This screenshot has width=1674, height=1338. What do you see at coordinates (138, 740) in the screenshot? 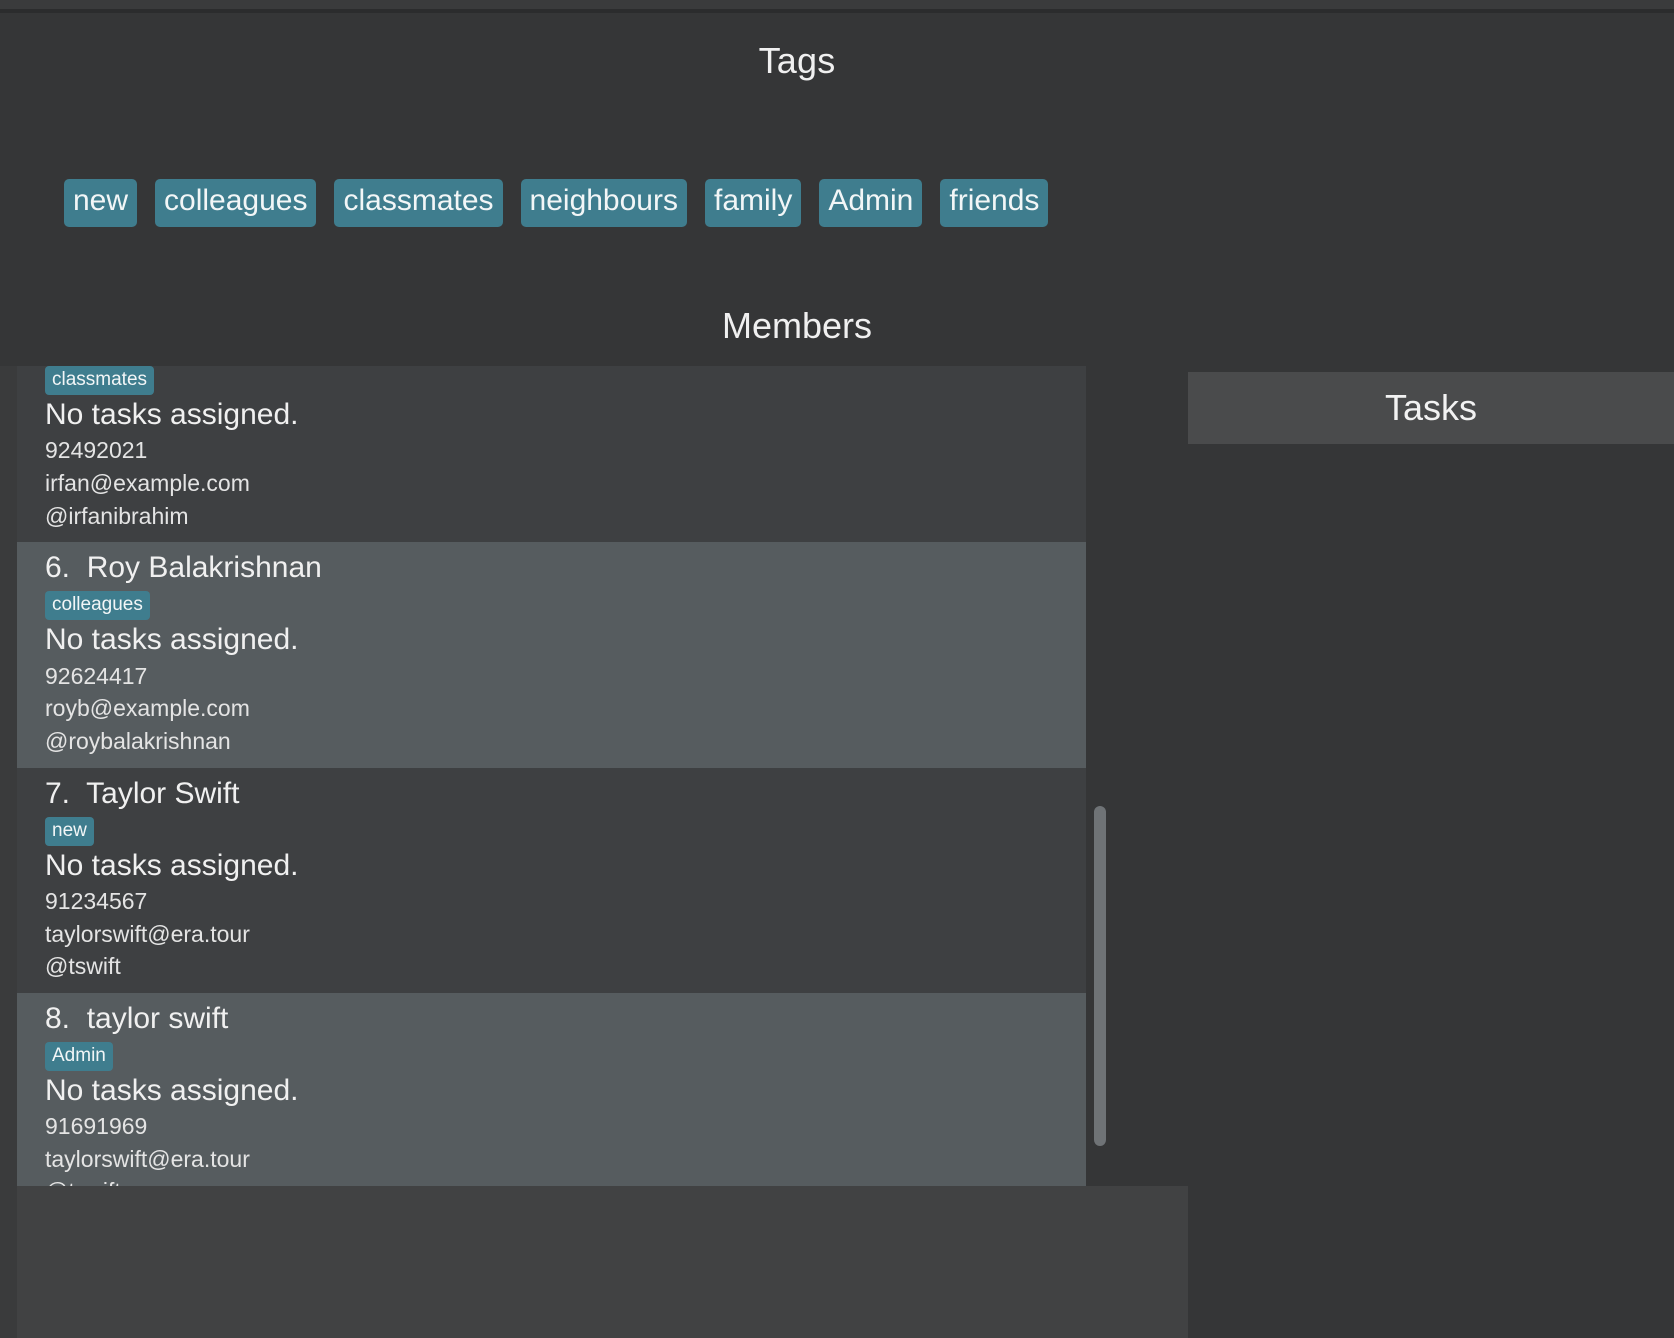
I see `member-handle: @roybalakrishnan` at bounding box center [138, 740].